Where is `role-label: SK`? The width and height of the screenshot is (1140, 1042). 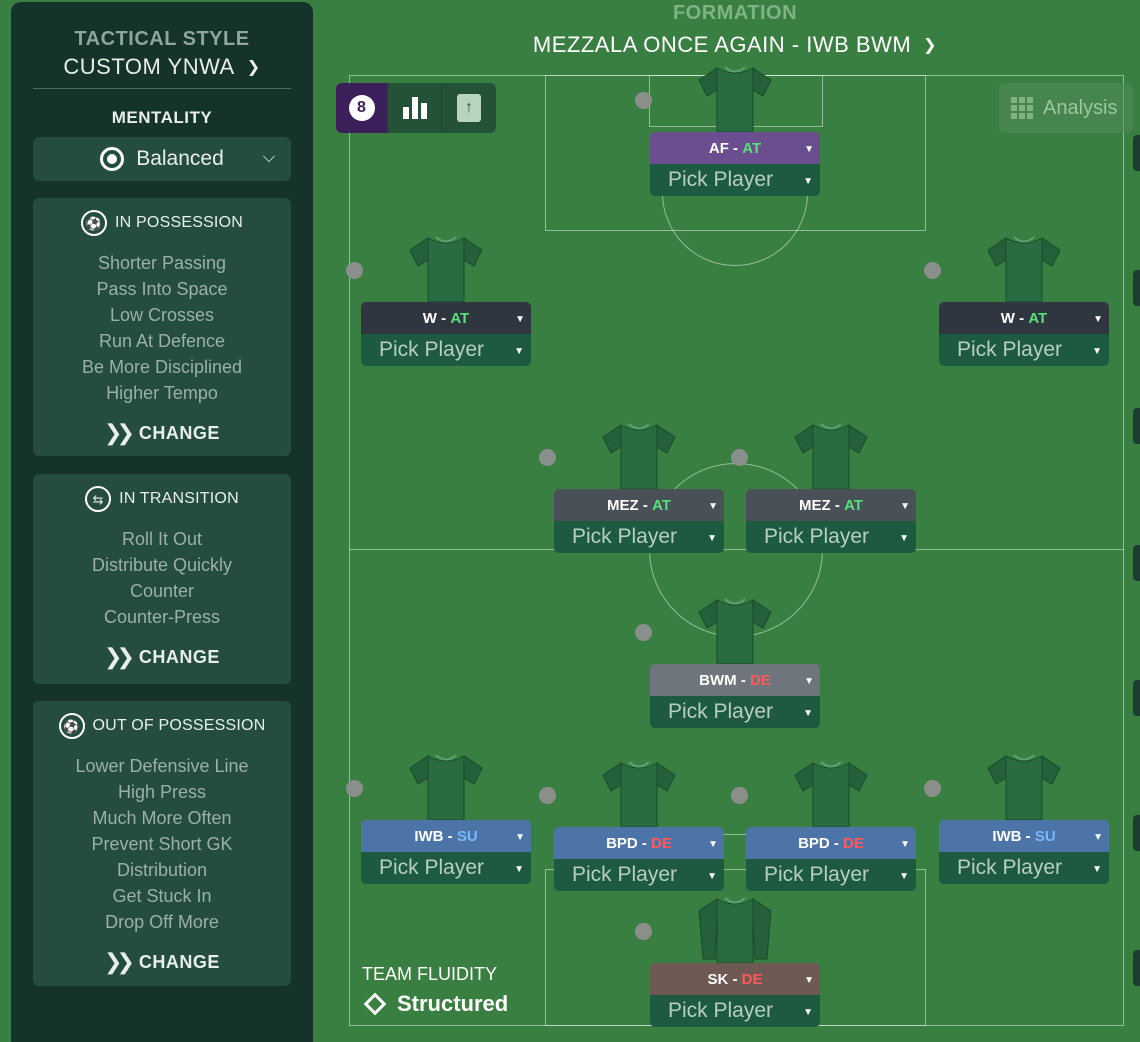 role-label: SK is located at coordinates (718, 979).